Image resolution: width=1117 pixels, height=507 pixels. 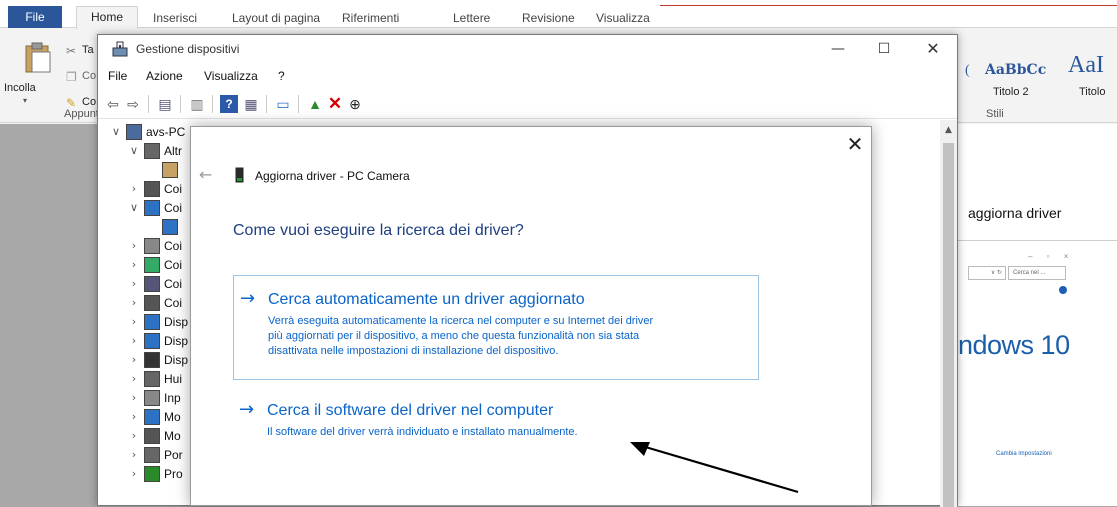 What do you see at coordinates (38, 58) in the screenshot?
I see `paste-icon` at bounding box center [38, 58].